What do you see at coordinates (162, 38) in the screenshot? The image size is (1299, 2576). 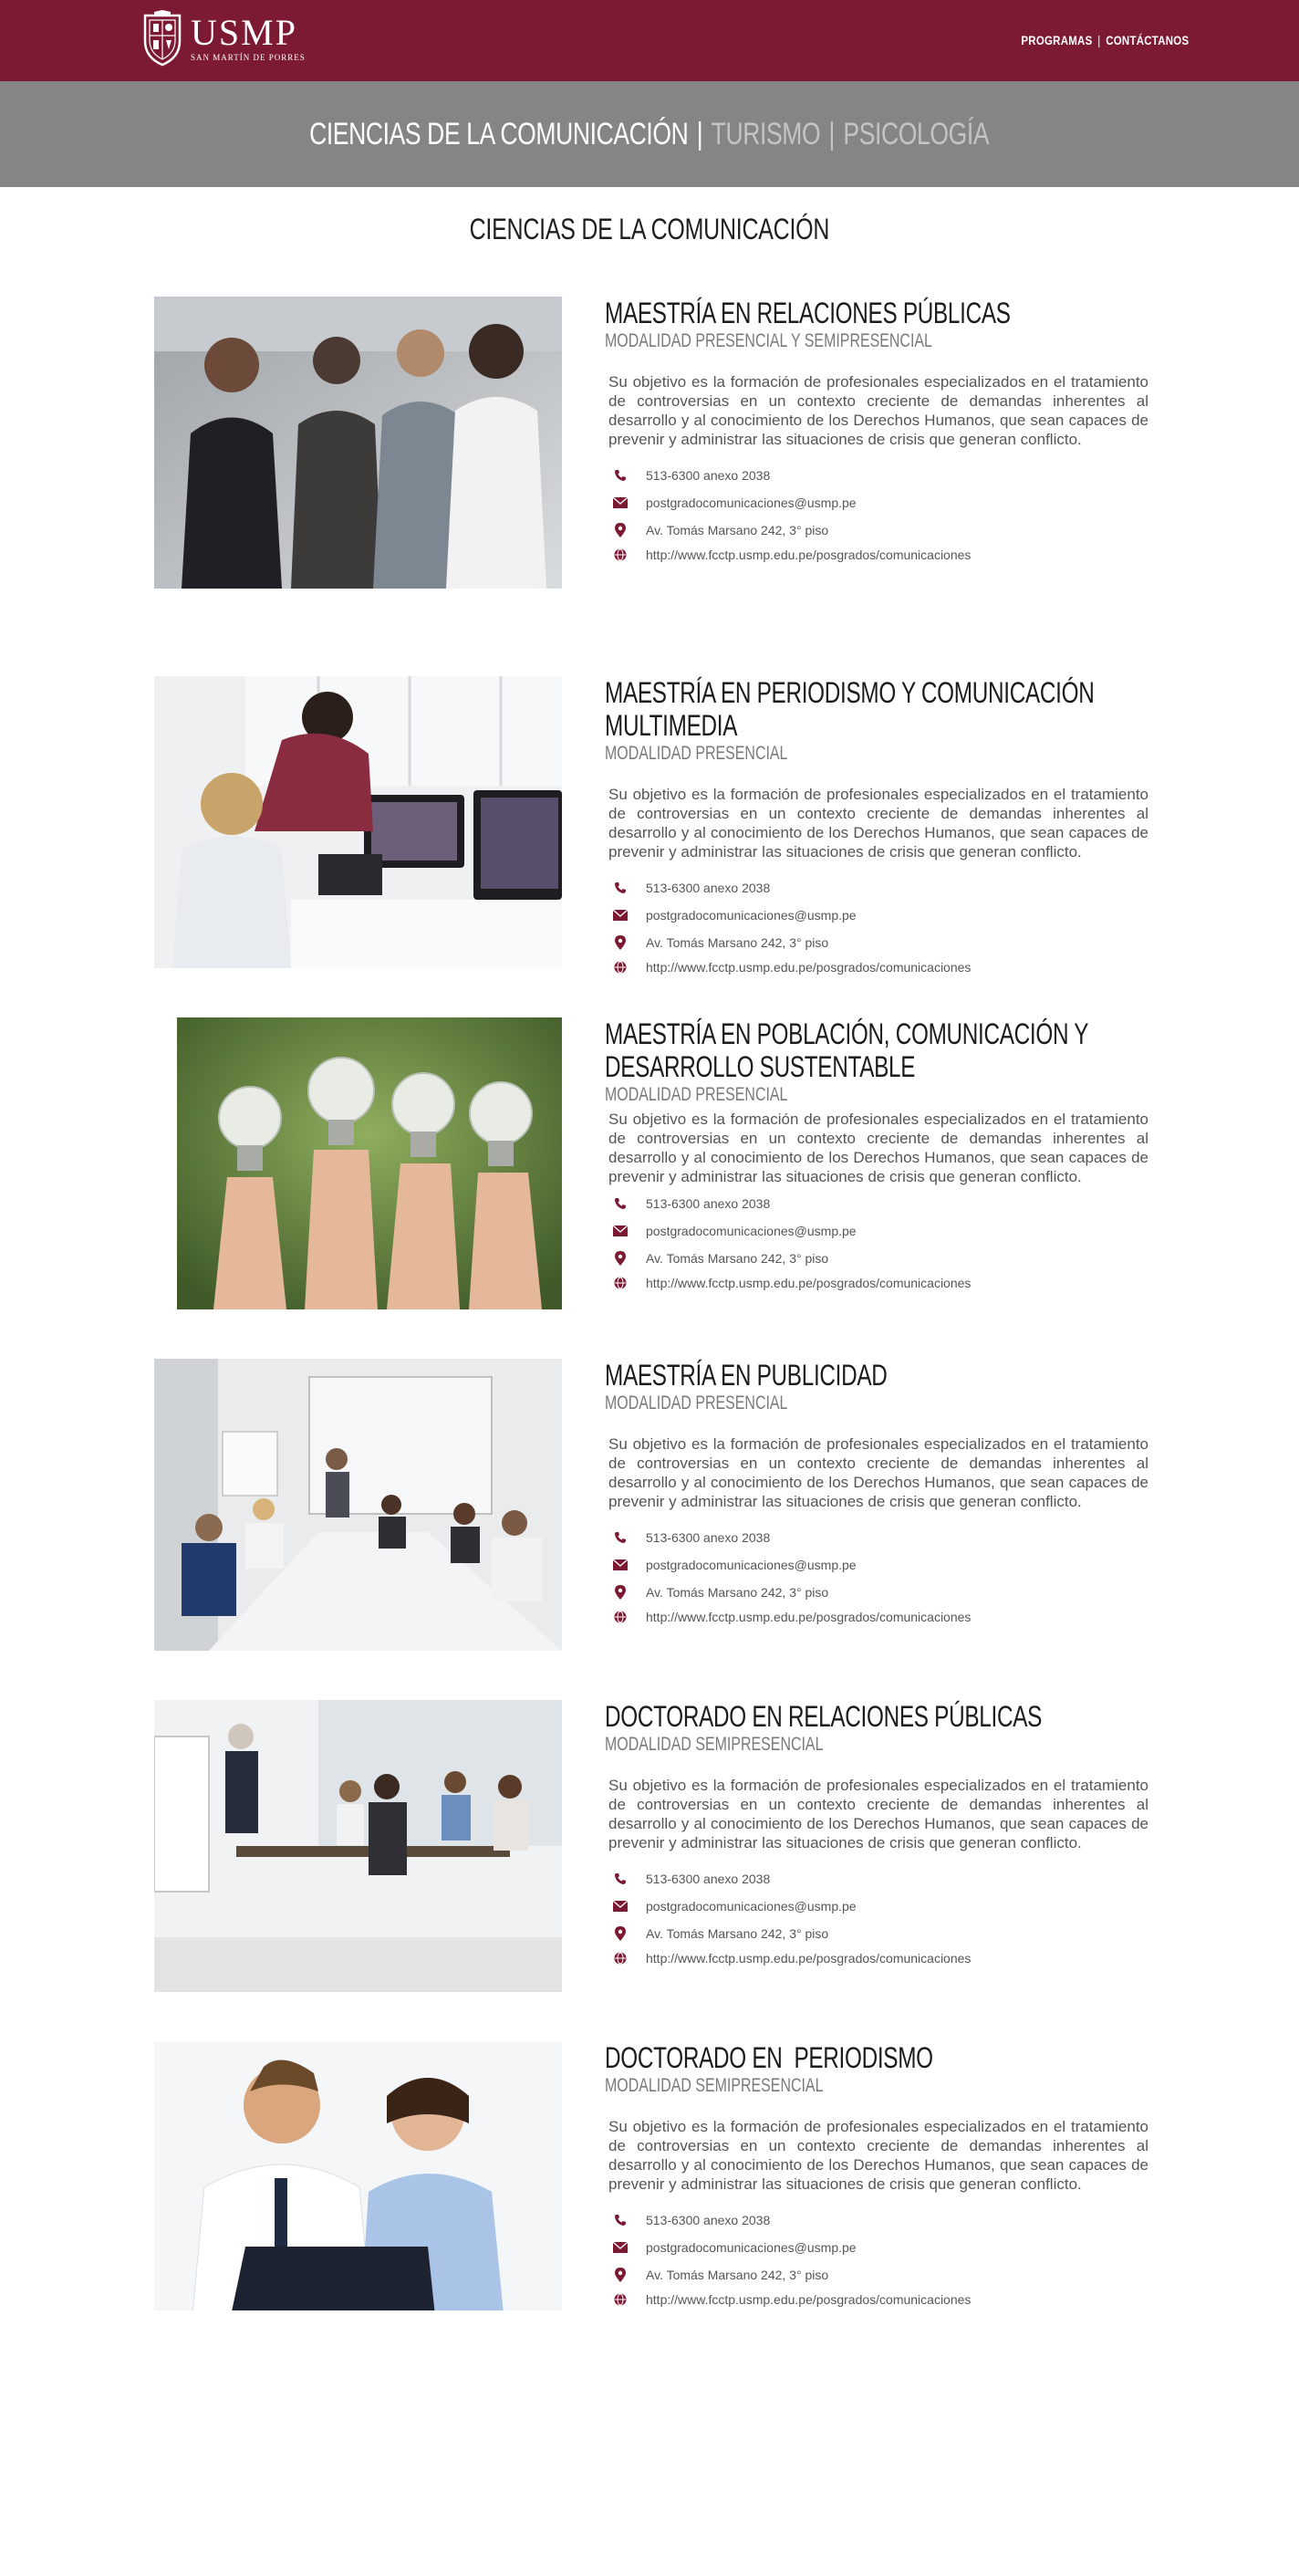 I see `crest-icon` at bounding box center [162, 38].